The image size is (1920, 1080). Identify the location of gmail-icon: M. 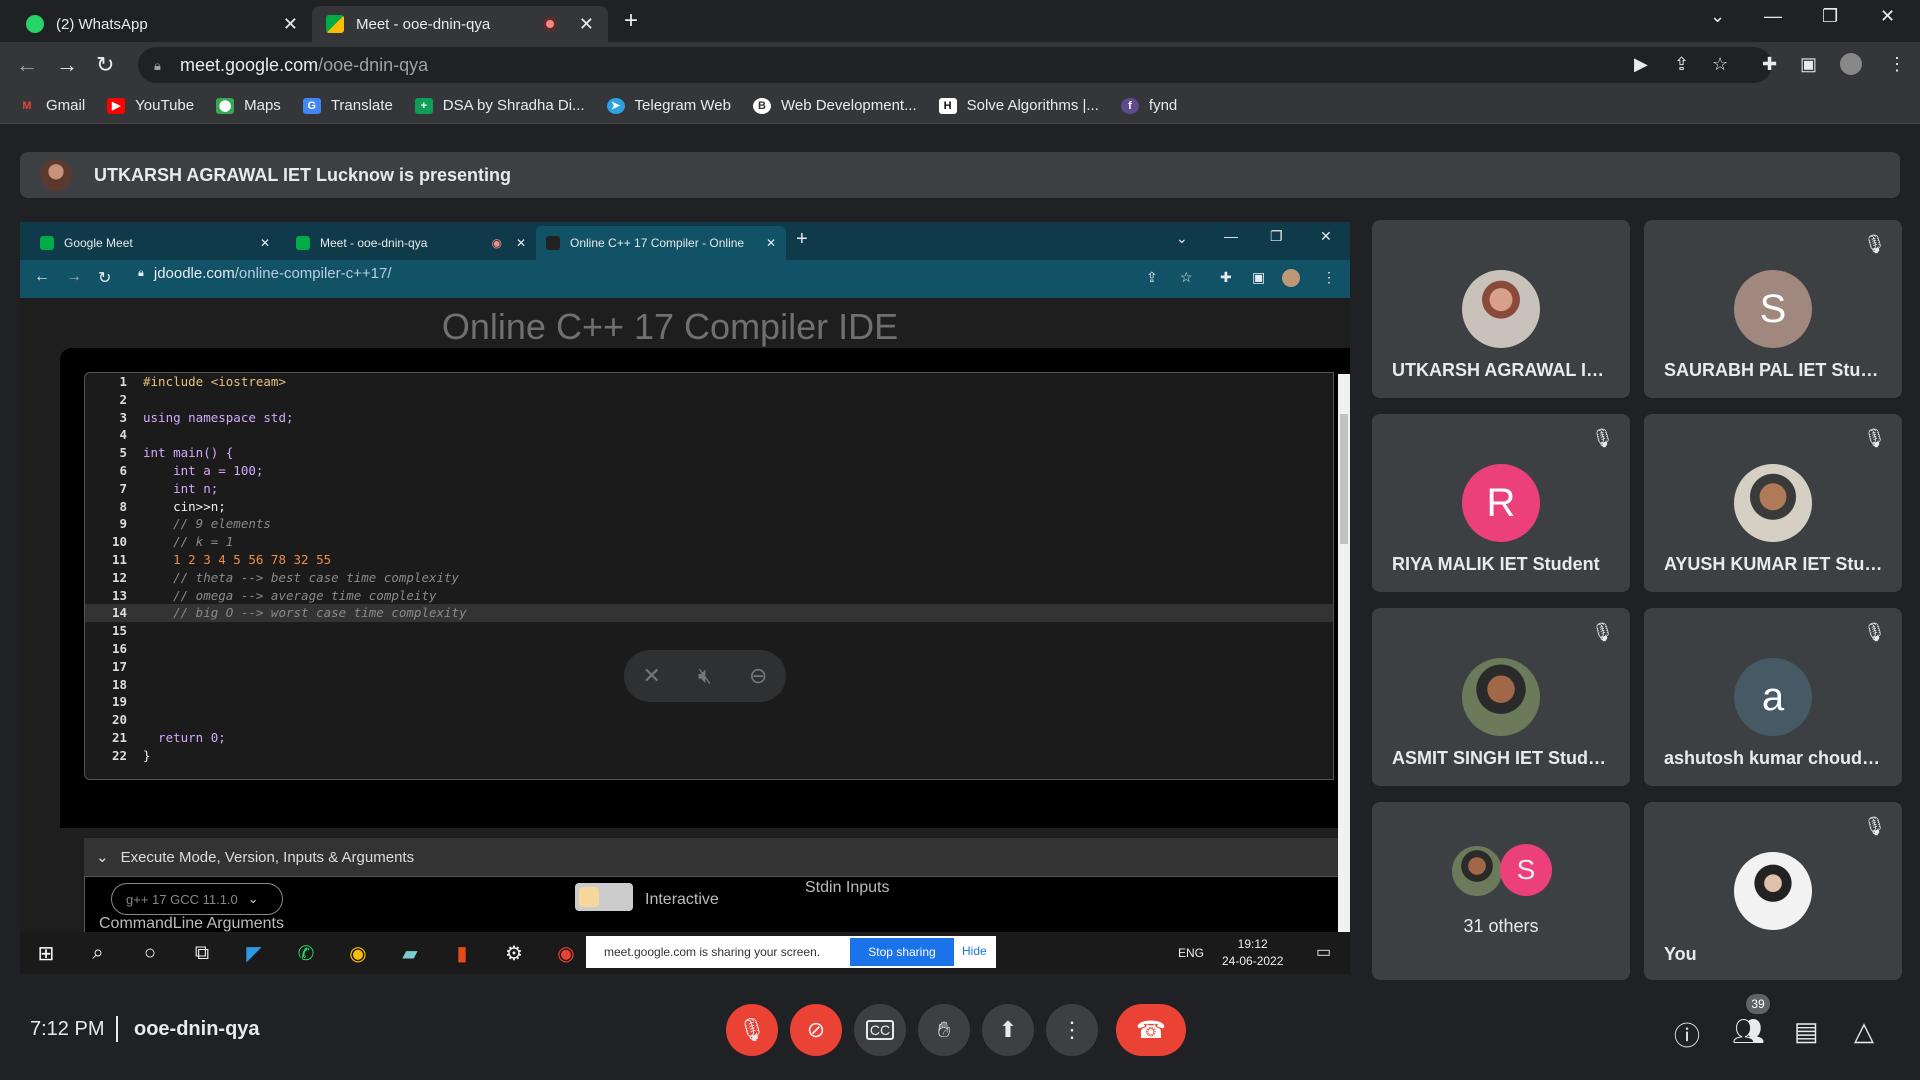
(27, 105).